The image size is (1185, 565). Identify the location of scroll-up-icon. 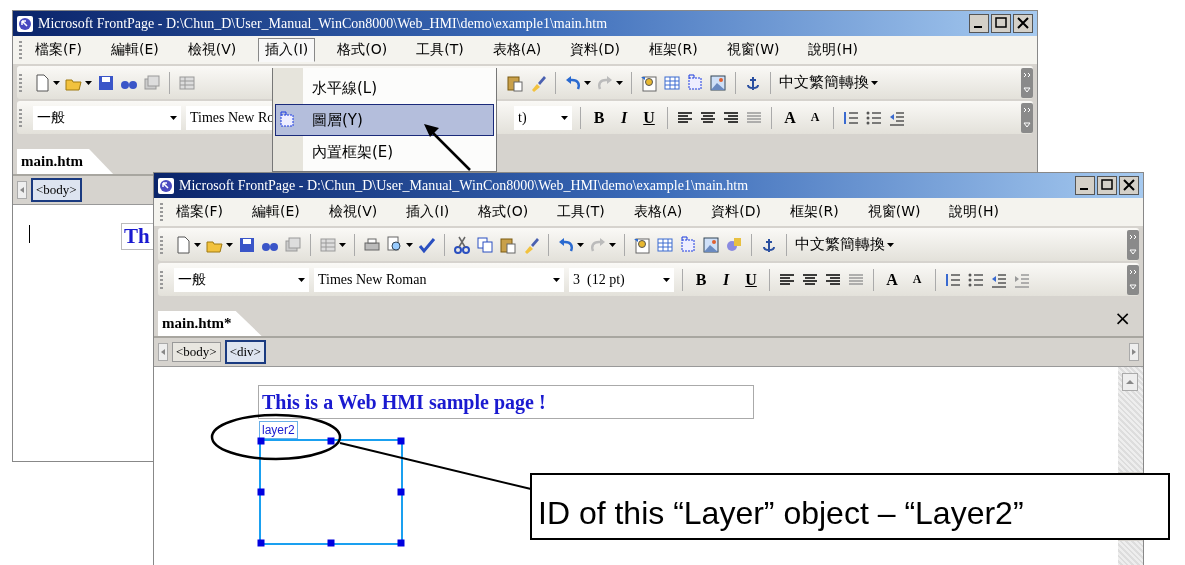
(1130, 382).